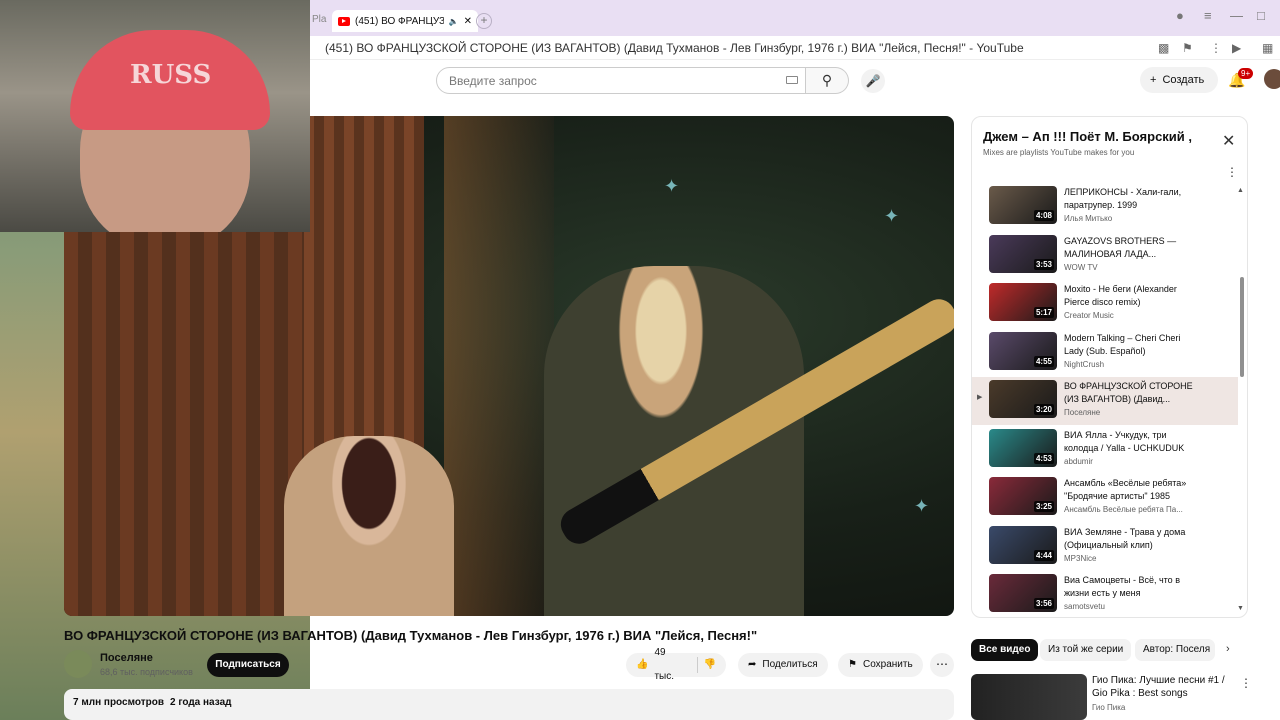 The height and width of the screenshot is (720, 1280). What do you see at coordinates (1043, 409) in the screenshot?
I see `duration-badge: 3:20` at bounding box center [1043, 409].